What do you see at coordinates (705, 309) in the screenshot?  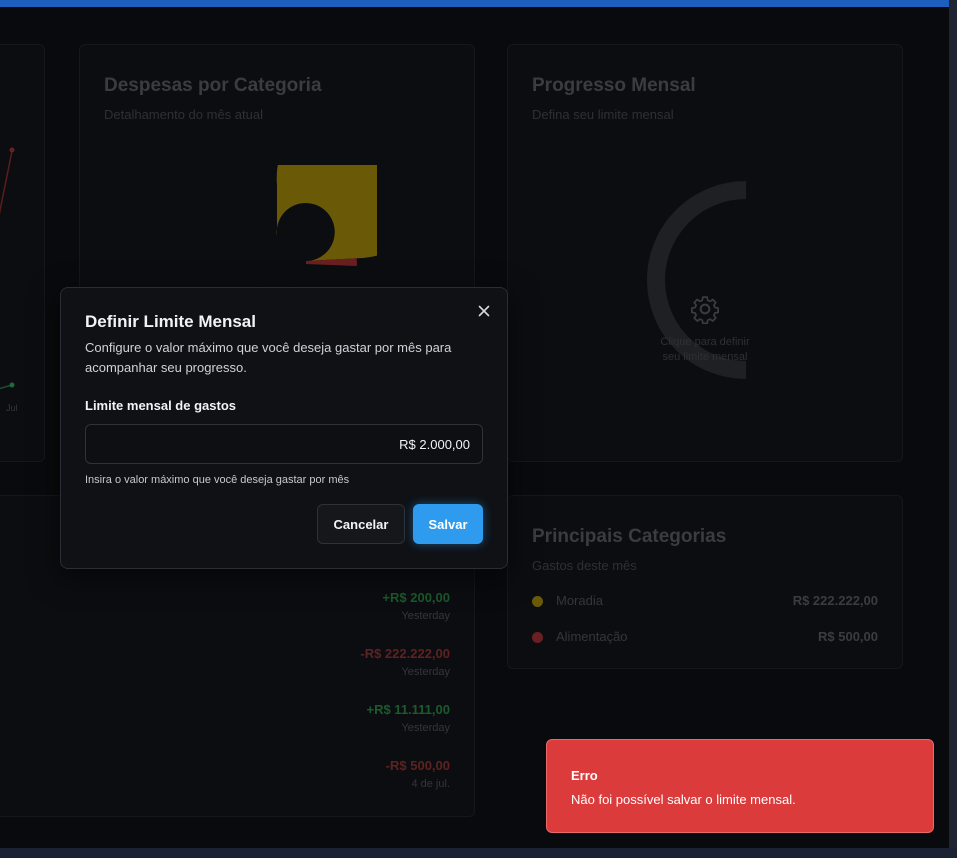 I see `gear-icon` at bounding box center [705, 309].